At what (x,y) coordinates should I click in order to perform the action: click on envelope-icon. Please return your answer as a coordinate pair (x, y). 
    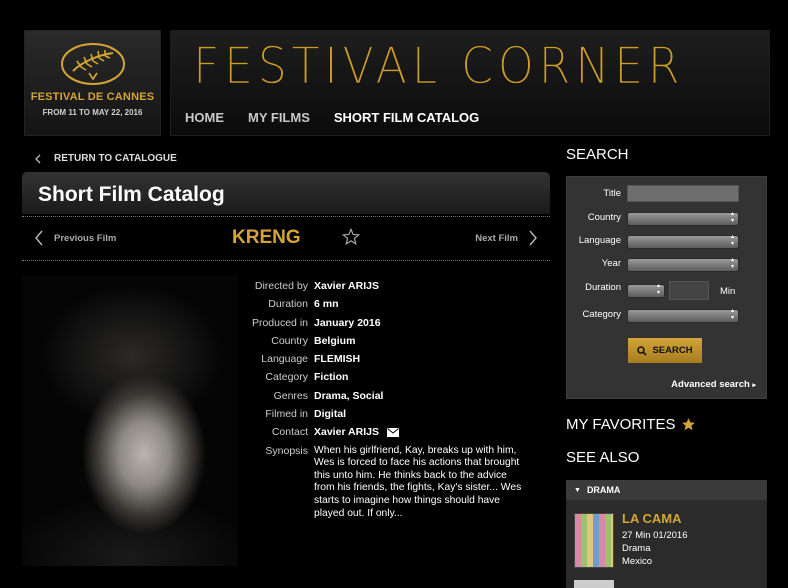
    Looking at the image, I should click on (392, 433).